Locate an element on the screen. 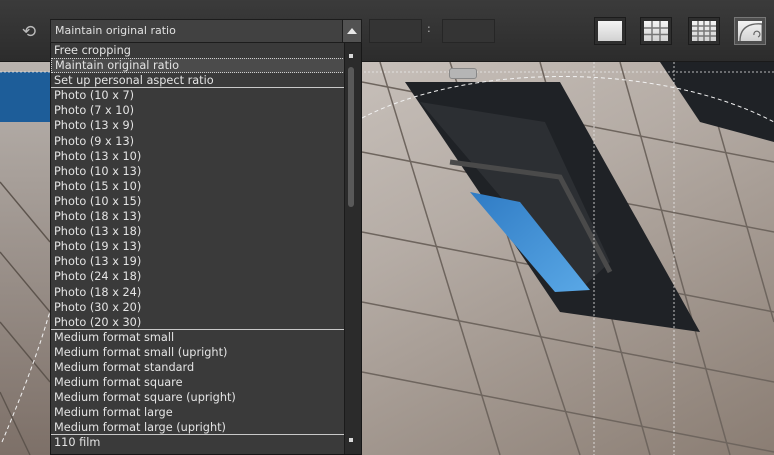 This screenshot has width=774, height=455. dropdown-option: Photo (10 x 13) is located at coordinates (198, 171).